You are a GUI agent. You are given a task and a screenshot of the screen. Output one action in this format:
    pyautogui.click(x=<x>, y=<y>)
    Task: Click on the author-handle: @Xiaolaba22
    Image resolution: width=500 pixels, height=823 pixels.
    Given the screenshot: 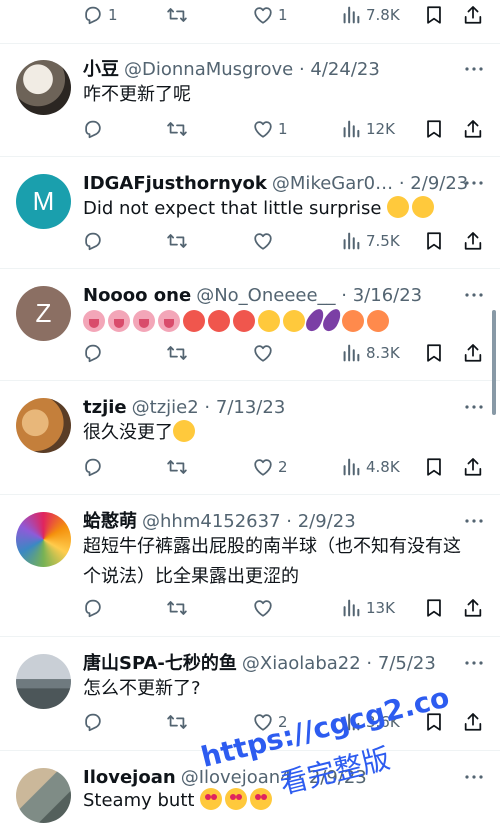 What is the action you would take?
    pyautogui.click(x=301, y=663)
    